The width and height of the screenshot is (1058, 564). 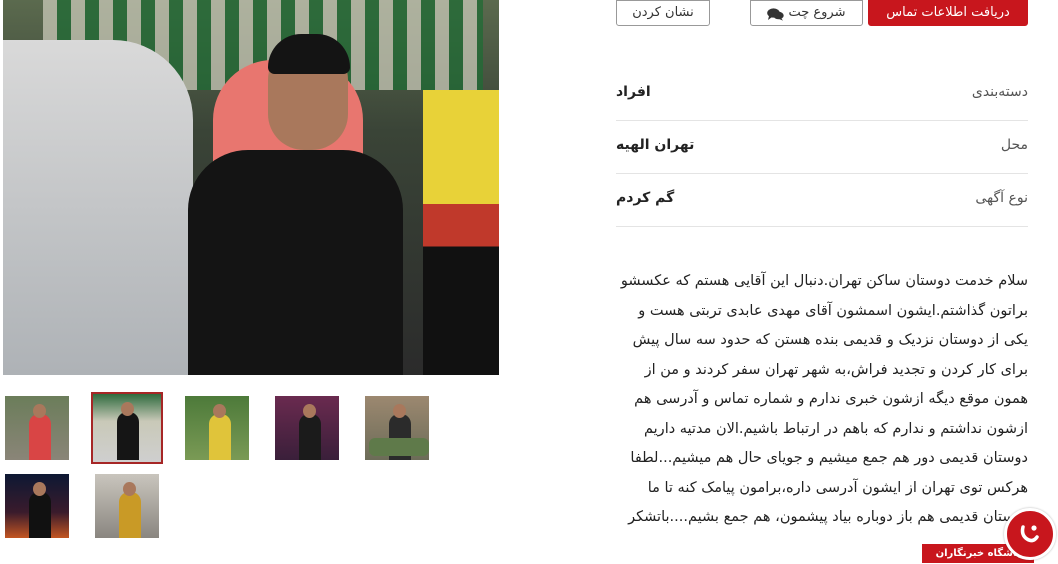 What do you see at coordinates (127, 428) in the screenshot?
I see `thumbnail-2-selected` at bounding box center [127, 428].